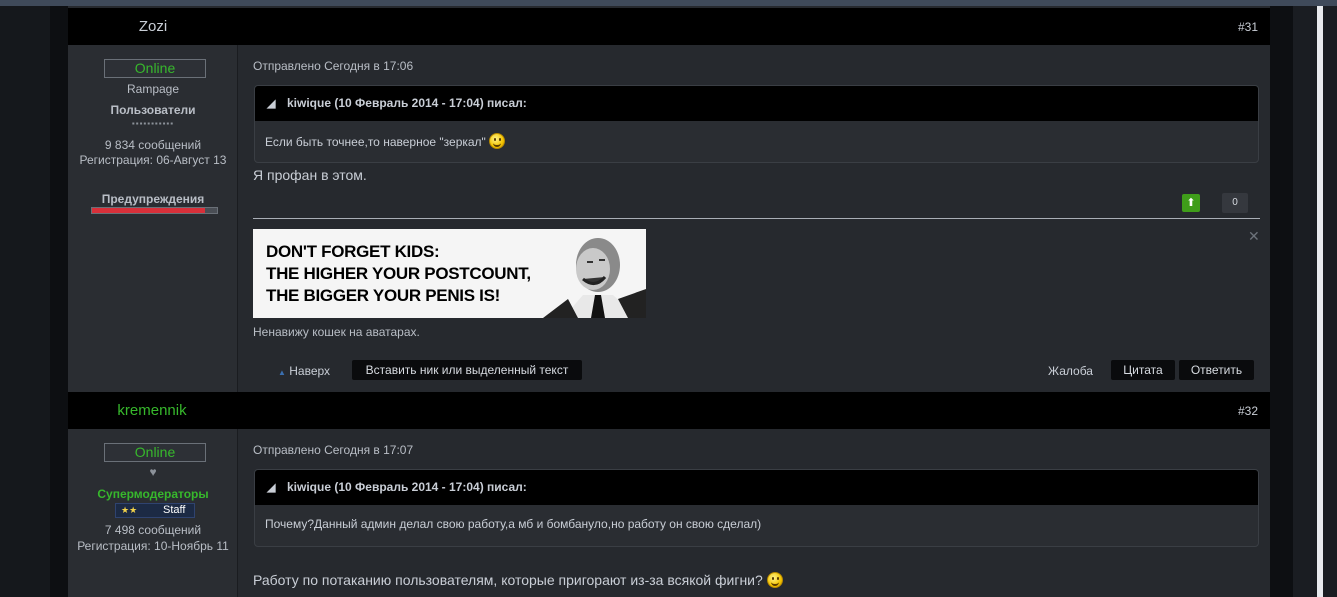 The image size is (1337, 597). What do you see at coordinates (756, 135) in the screenshot?
I see `quote-body: Если быть точнее,то наверное "зеркал"` at bounding box center [756, 135].